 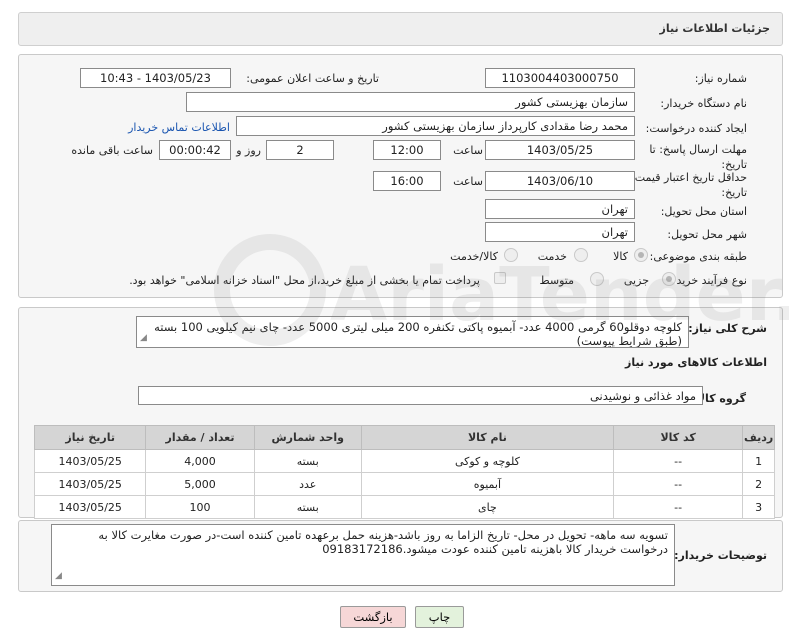 I want to click on table-row: 2 -- آبمیوه عدد 5,000 1403/05/25, so click(x=404, y=484).